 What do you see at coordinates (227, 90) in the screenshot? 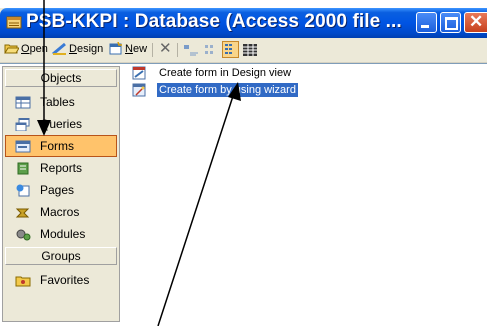
I see `list-item-label: Create form by using wizard` at bounding box center [227, 90].